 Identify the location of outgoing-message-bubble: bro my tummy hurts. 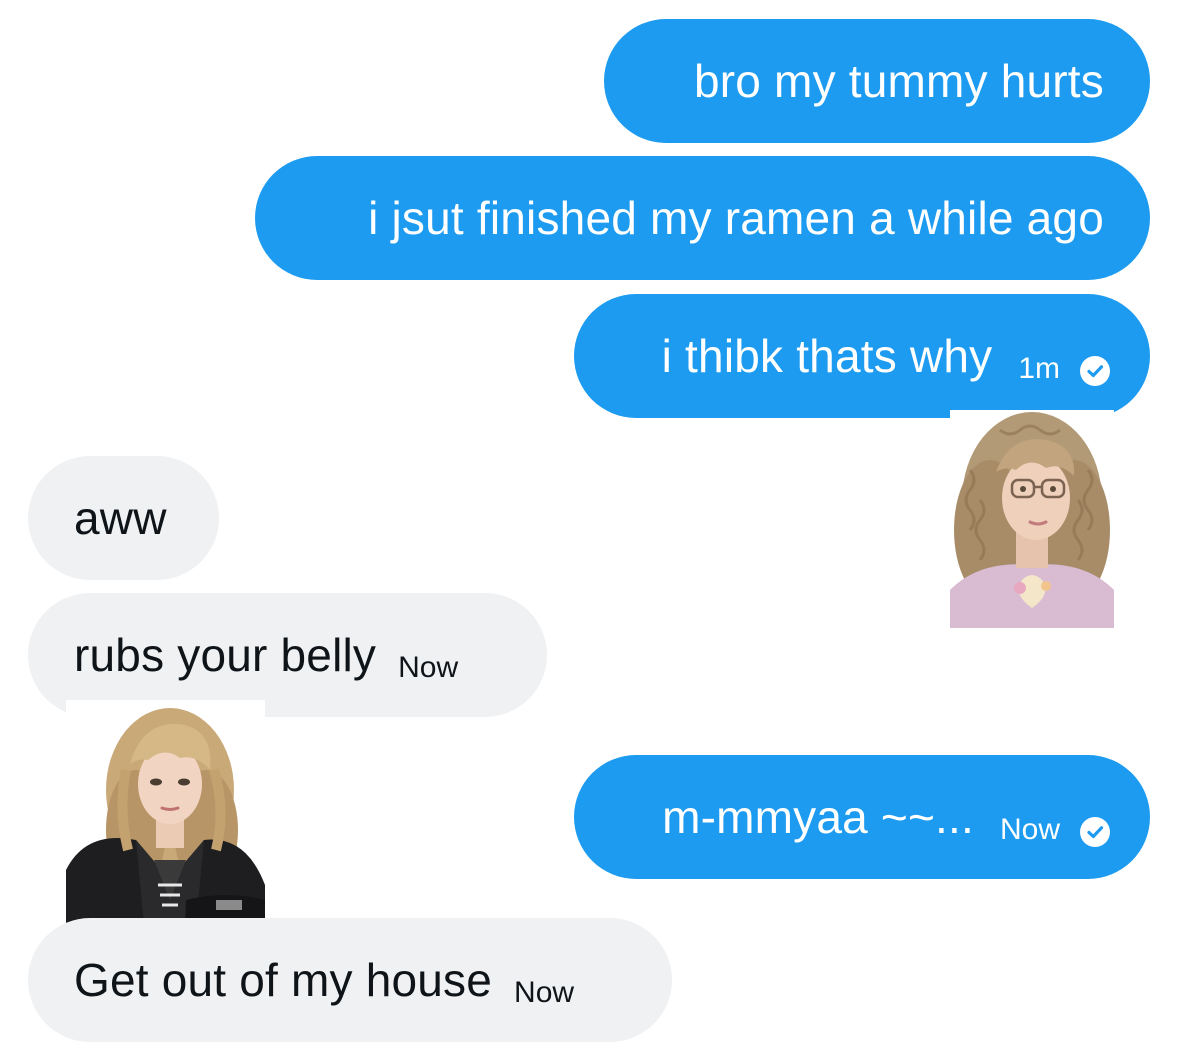
(877, 81).